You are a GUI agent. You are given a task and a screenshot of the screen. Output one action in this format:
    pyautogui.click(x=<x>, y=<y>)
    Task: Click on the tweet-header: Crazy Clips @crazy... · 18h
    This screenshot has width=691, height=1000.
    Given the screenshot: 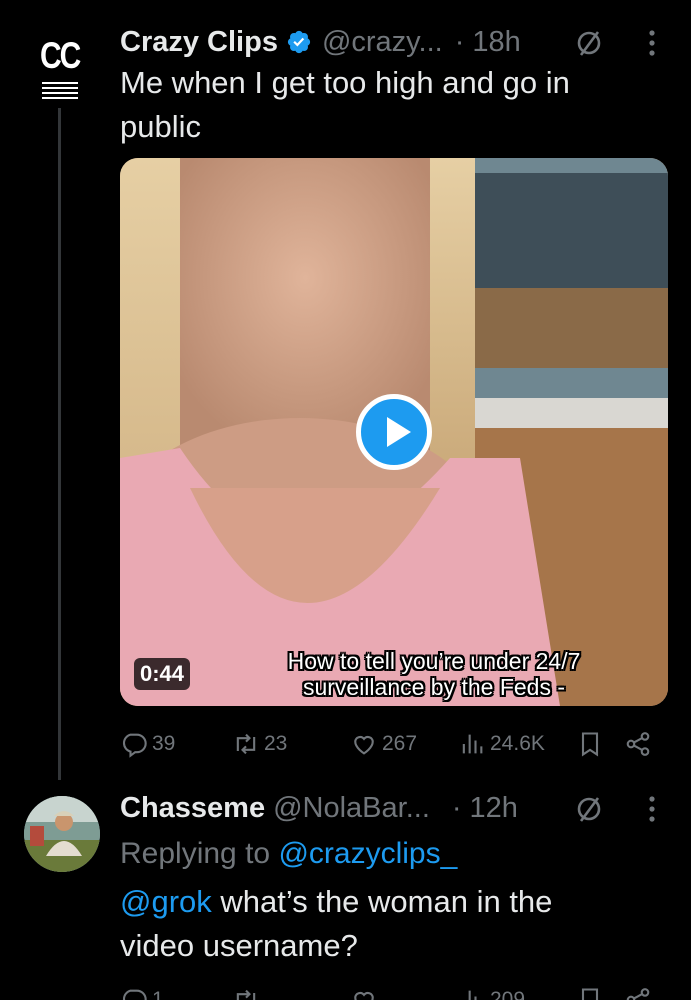 What is the action you would take?
    pyautogui.click(x=320, y=42)
    